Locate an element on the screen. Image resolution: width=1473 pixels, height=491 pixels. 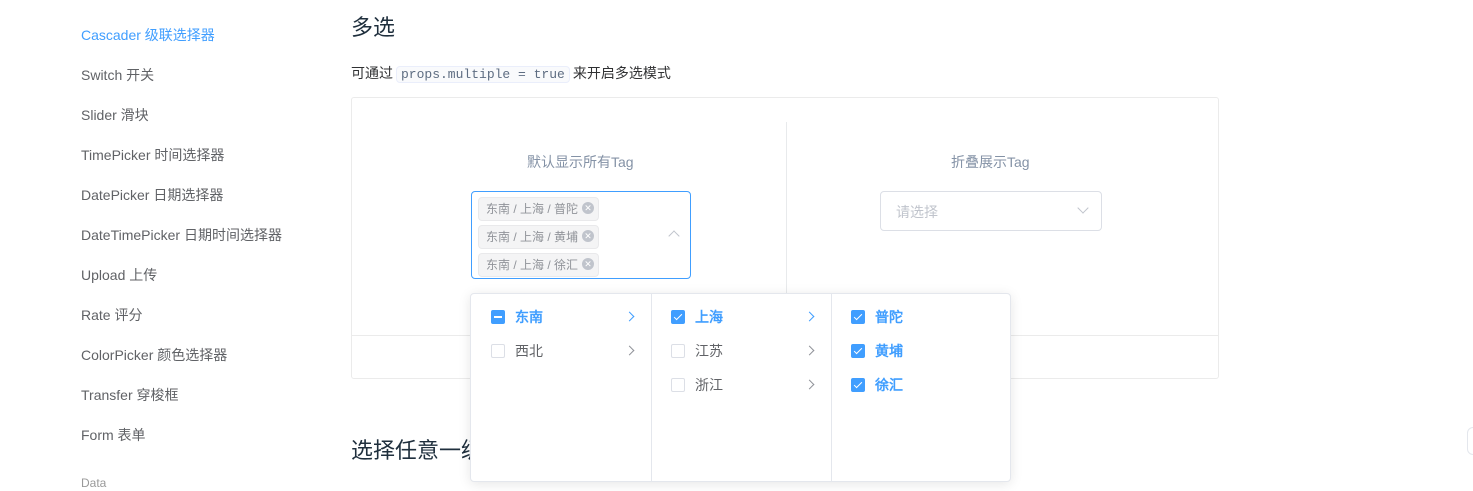
right-demo-label: 折叠展示Tag is located at coordinates (990, 162).